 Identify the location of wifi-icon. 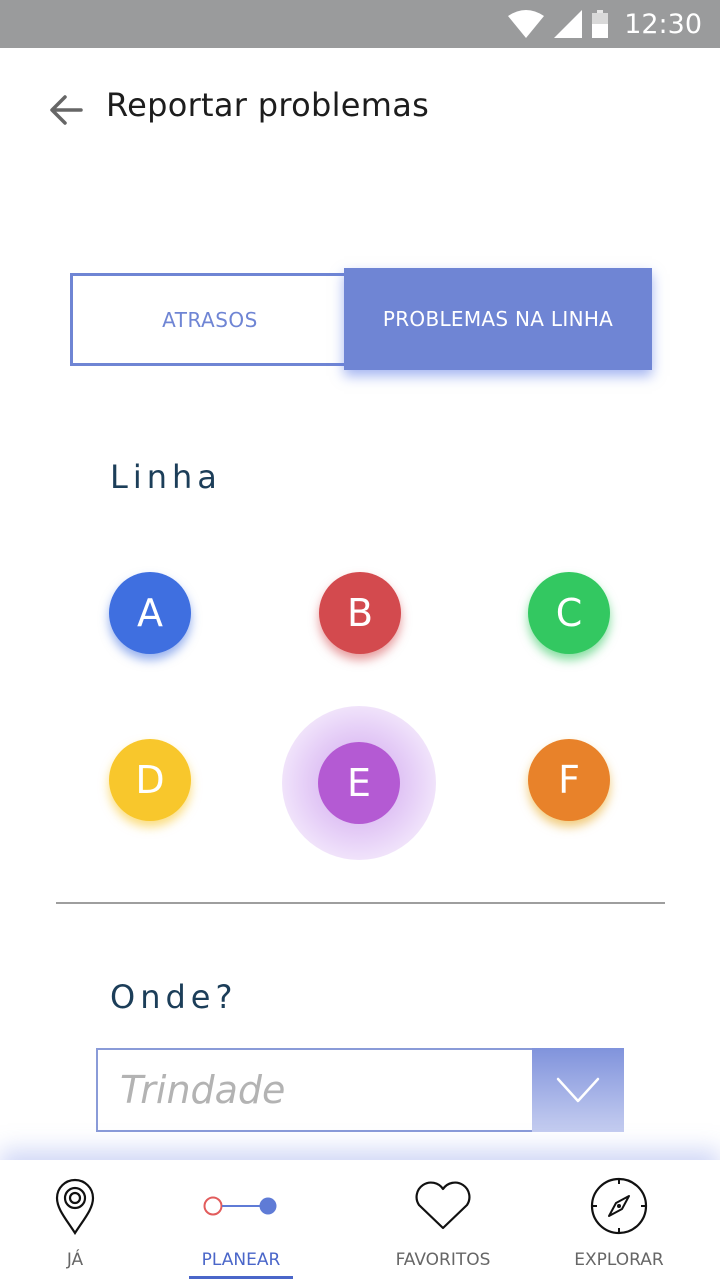
(526, 24).